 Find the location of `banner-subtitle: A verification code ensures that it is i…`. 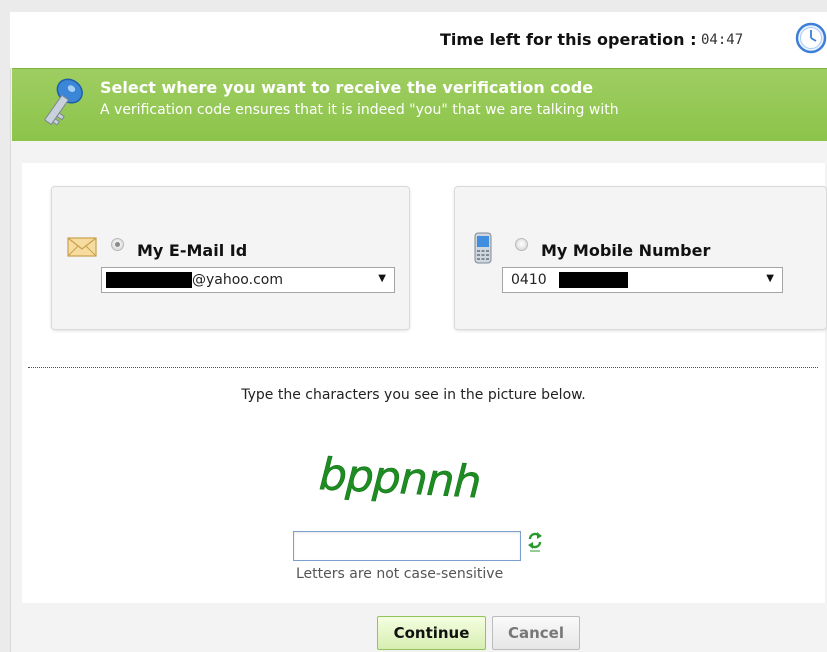

banner-subtitle: A verification code ensures that it is i… is located at coordinates (359, 110).